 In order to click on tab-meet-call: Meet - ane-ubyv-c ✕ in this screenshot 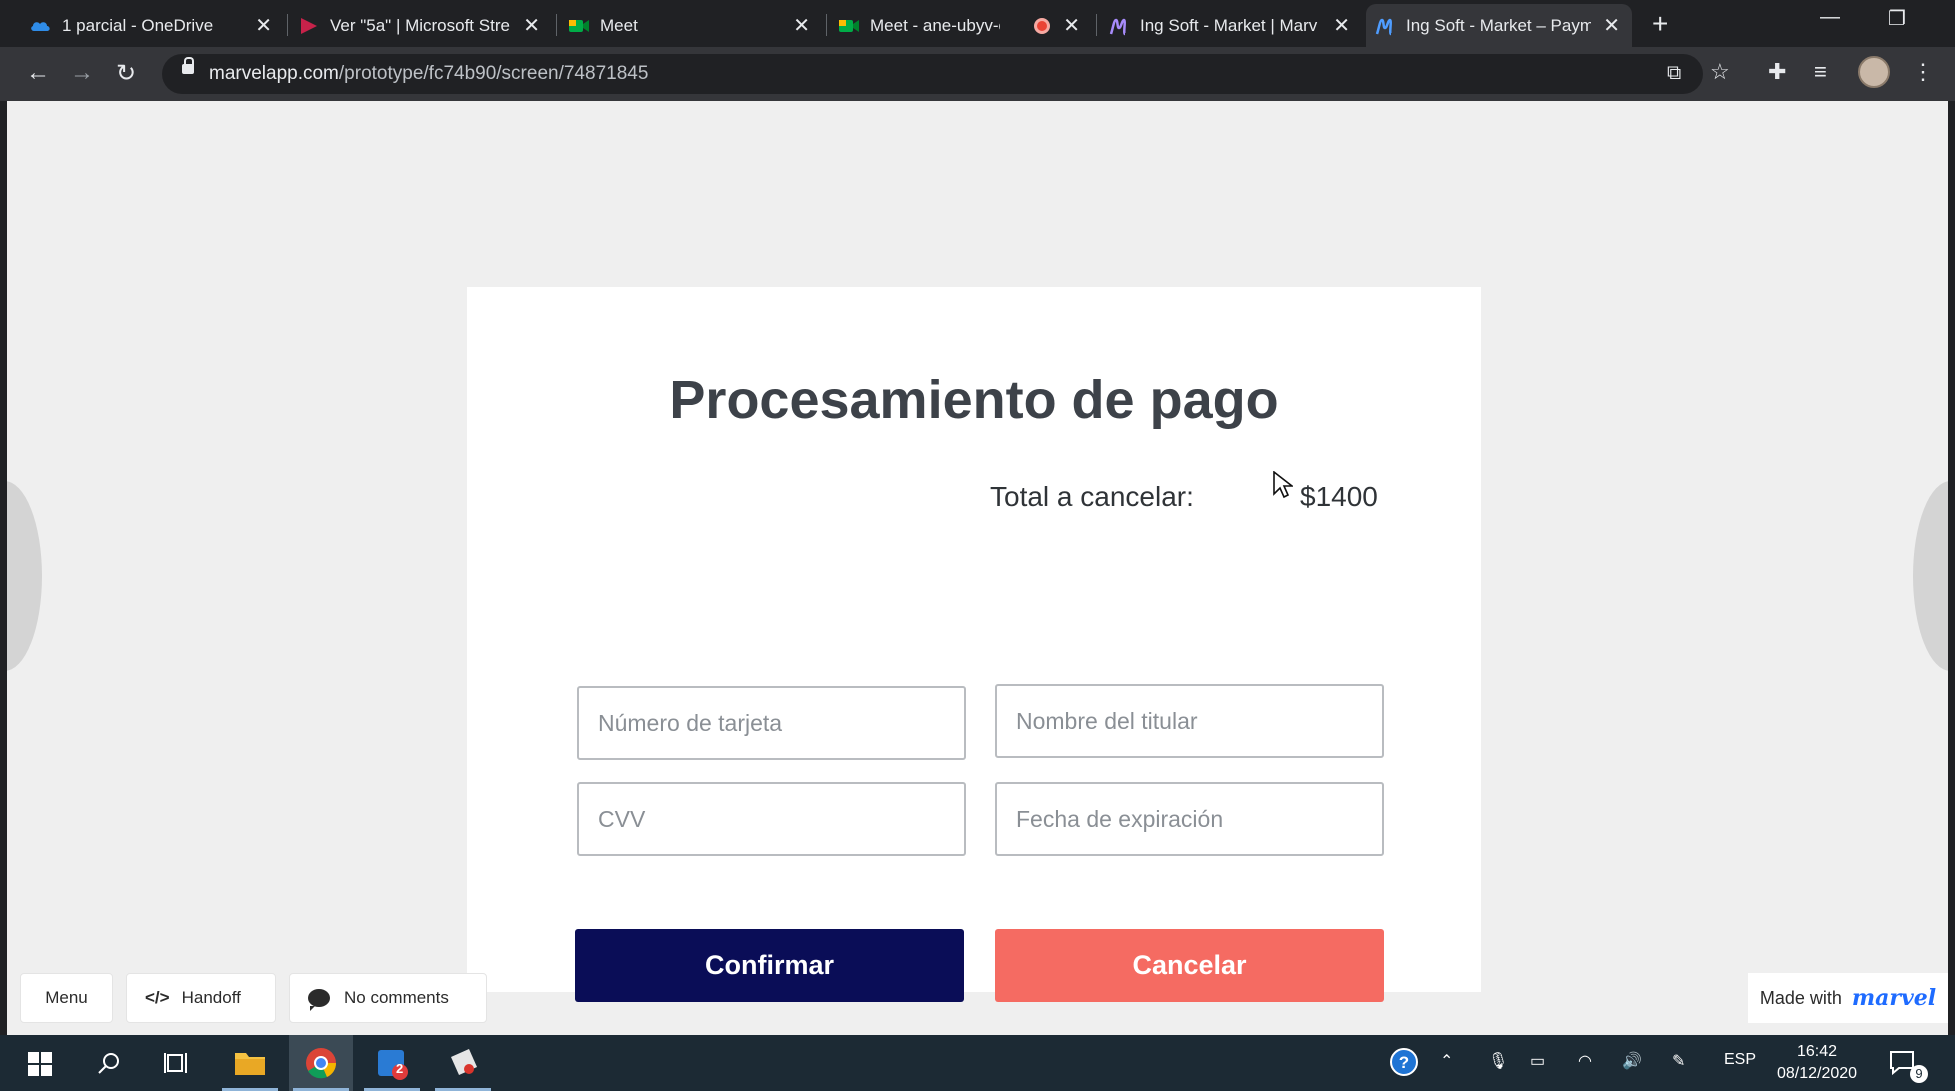, I will do `click(961, 25)`.